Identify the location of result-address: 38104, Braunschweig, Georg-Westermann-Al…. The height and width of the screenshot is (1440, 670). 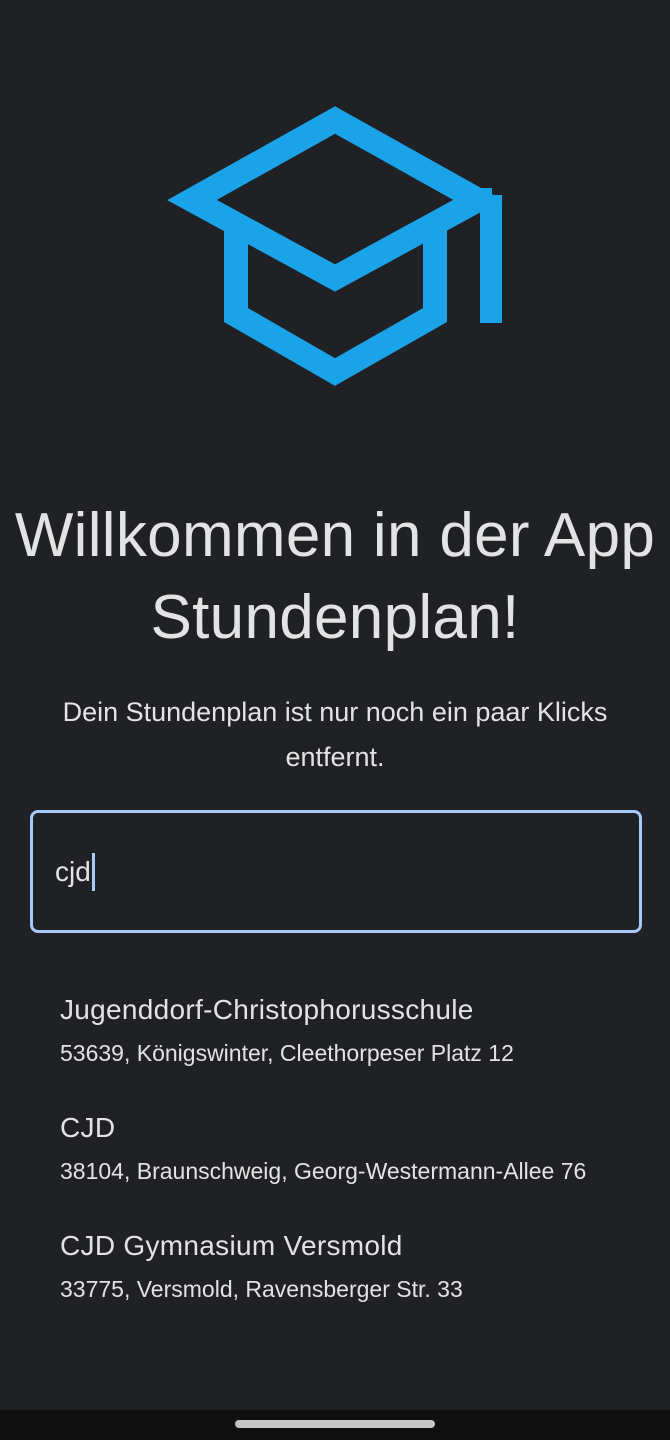
(323, 1171).